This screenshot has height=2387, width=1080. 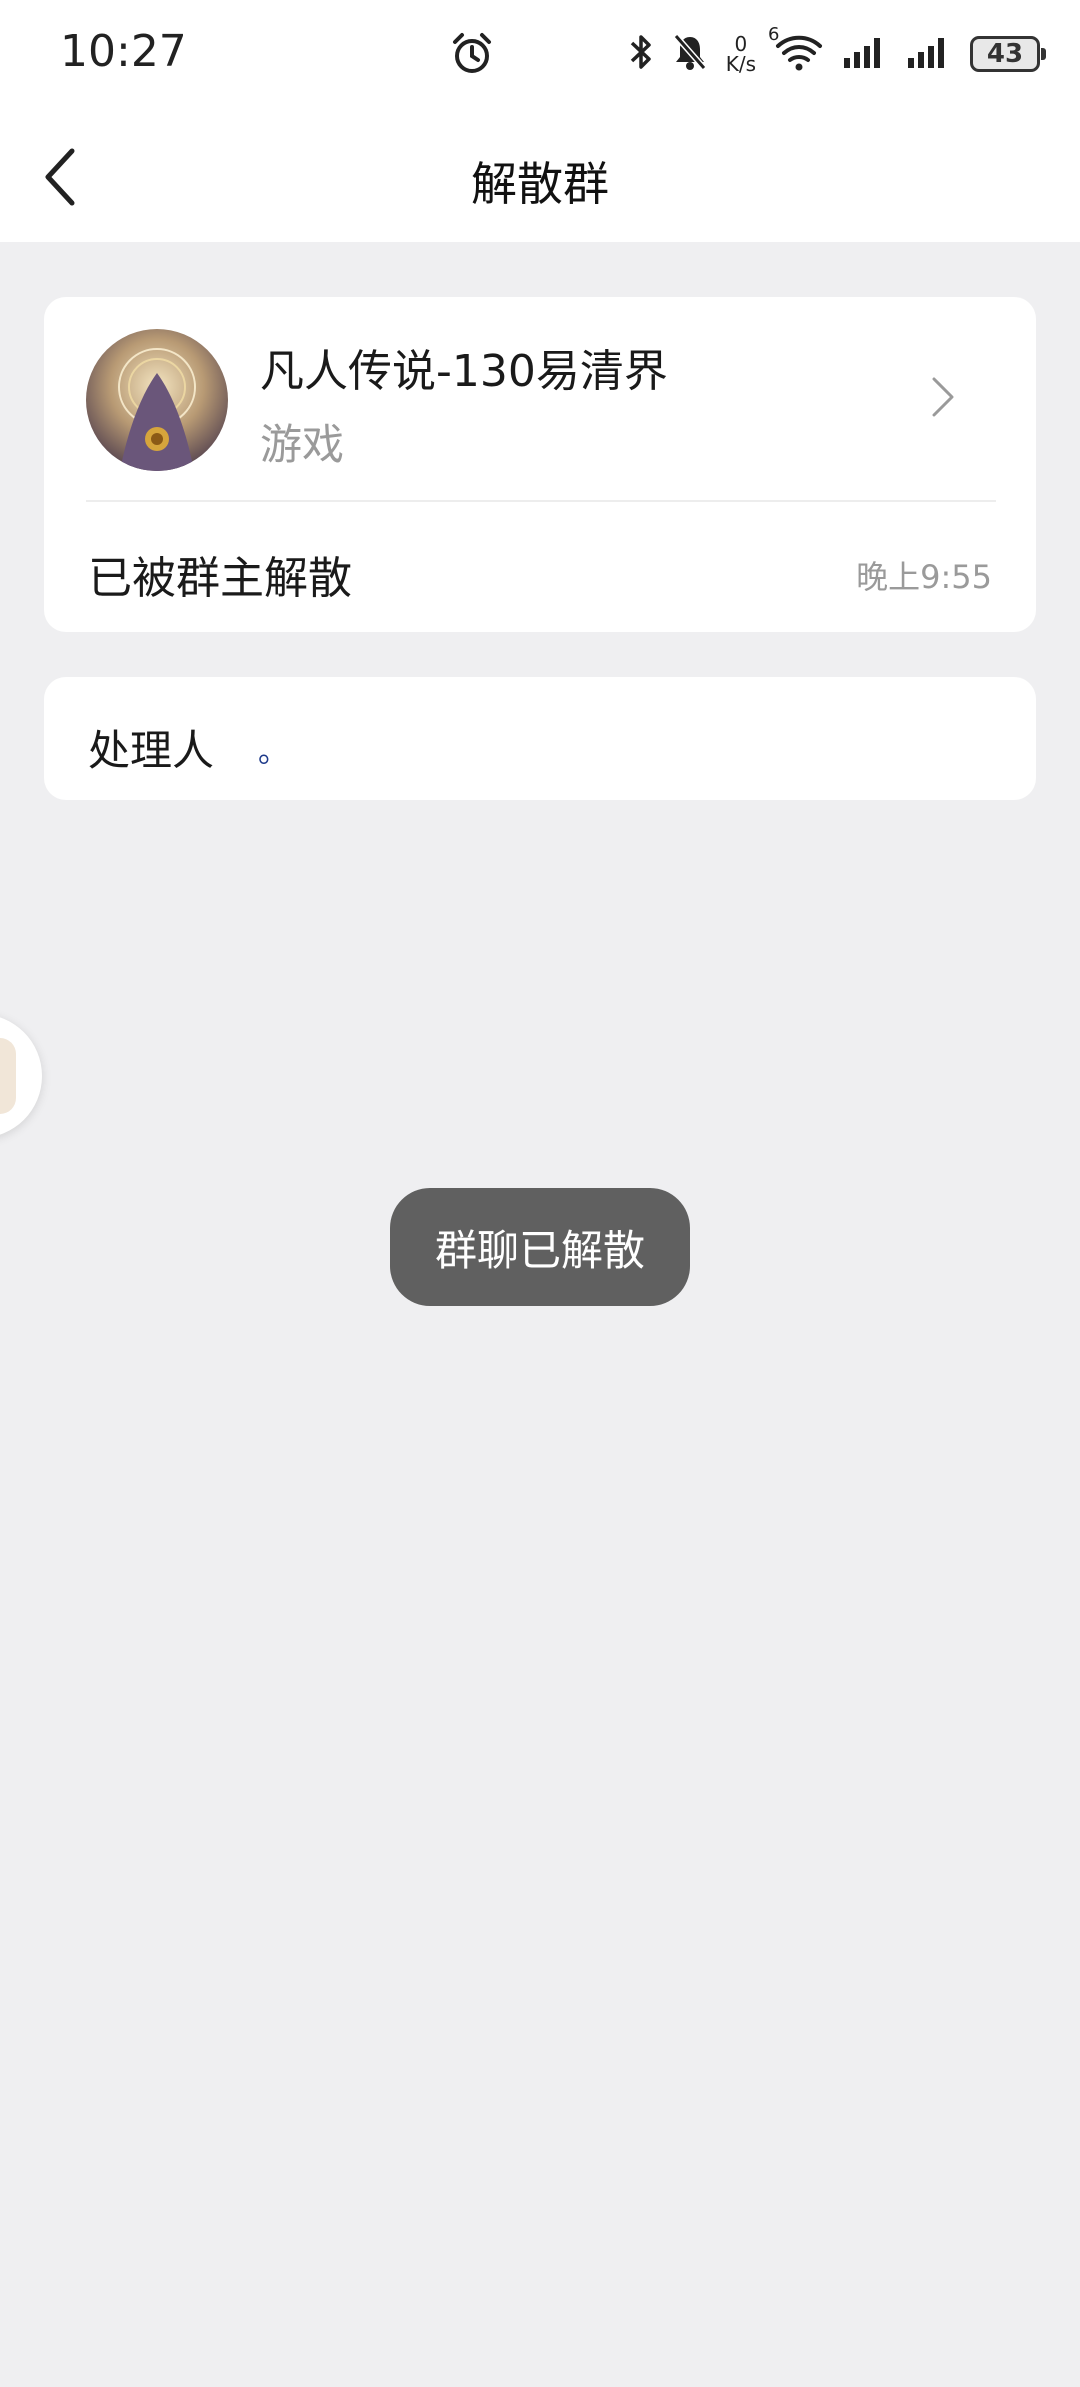 I want to click on bell-muted-icon, so click(x=690, y=54).